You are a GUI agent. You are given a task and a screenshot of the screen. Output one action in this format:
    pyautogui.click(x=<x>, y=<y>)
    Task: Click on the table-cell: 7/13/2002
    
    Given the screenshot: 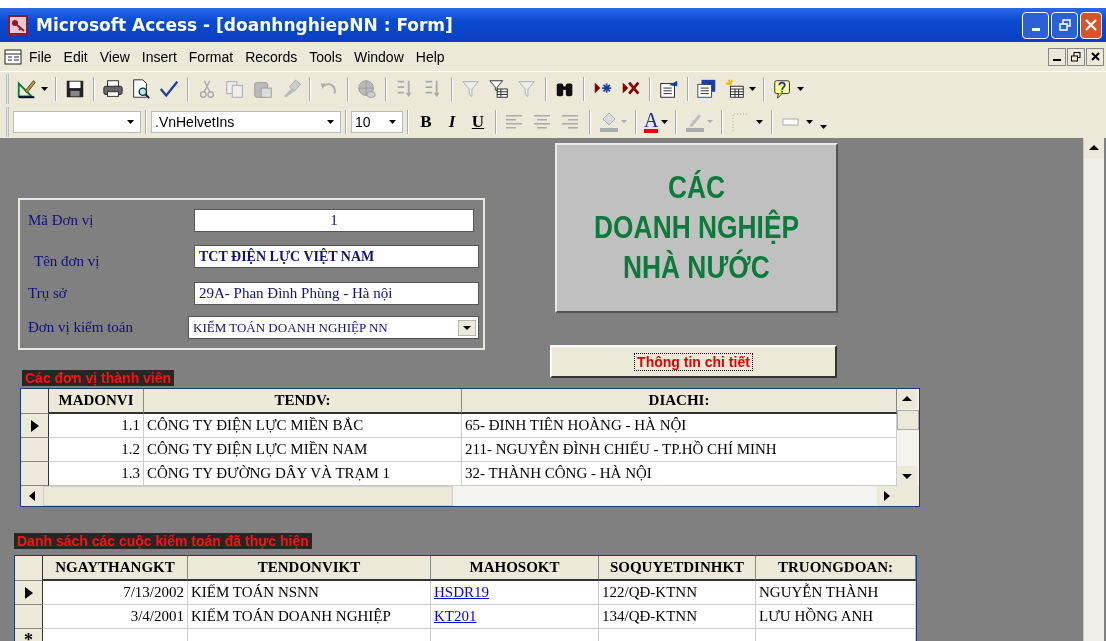 What is the action you would take?
    pyautogui.click(x=115, y=593)
    